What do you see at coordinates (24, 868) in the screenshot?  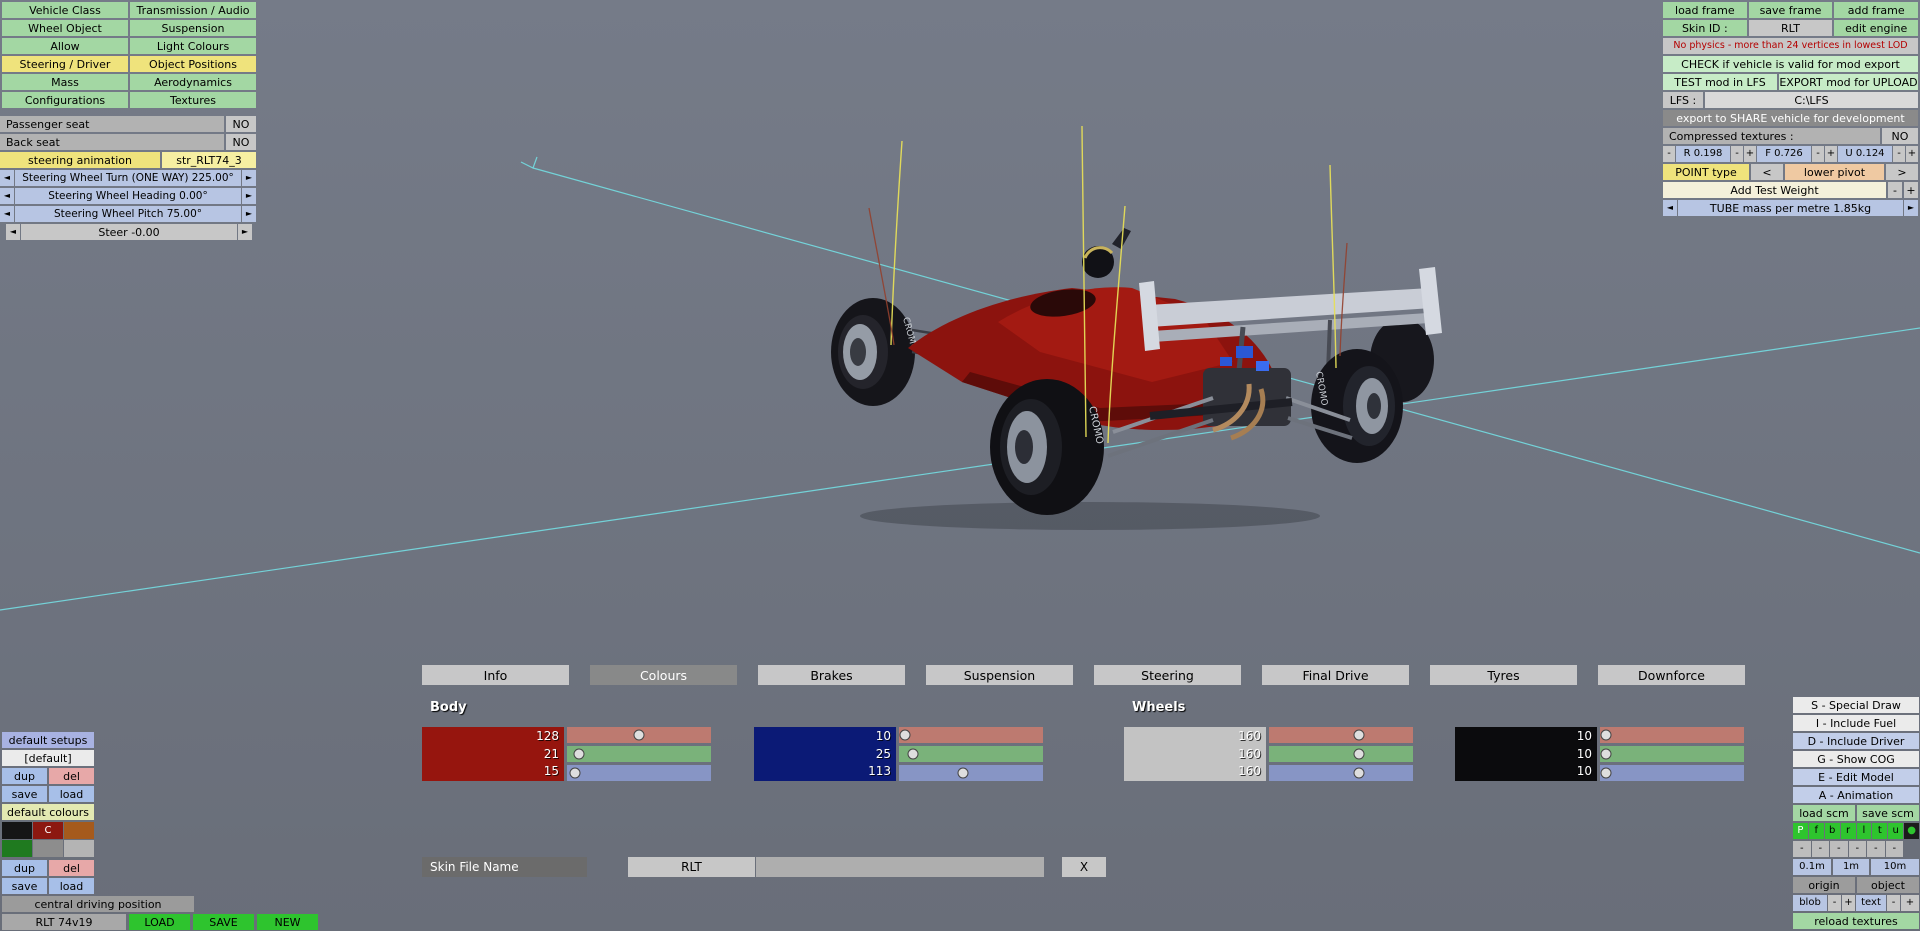 I see `colours-dup-button: dup` at bounding box center [24, 868].